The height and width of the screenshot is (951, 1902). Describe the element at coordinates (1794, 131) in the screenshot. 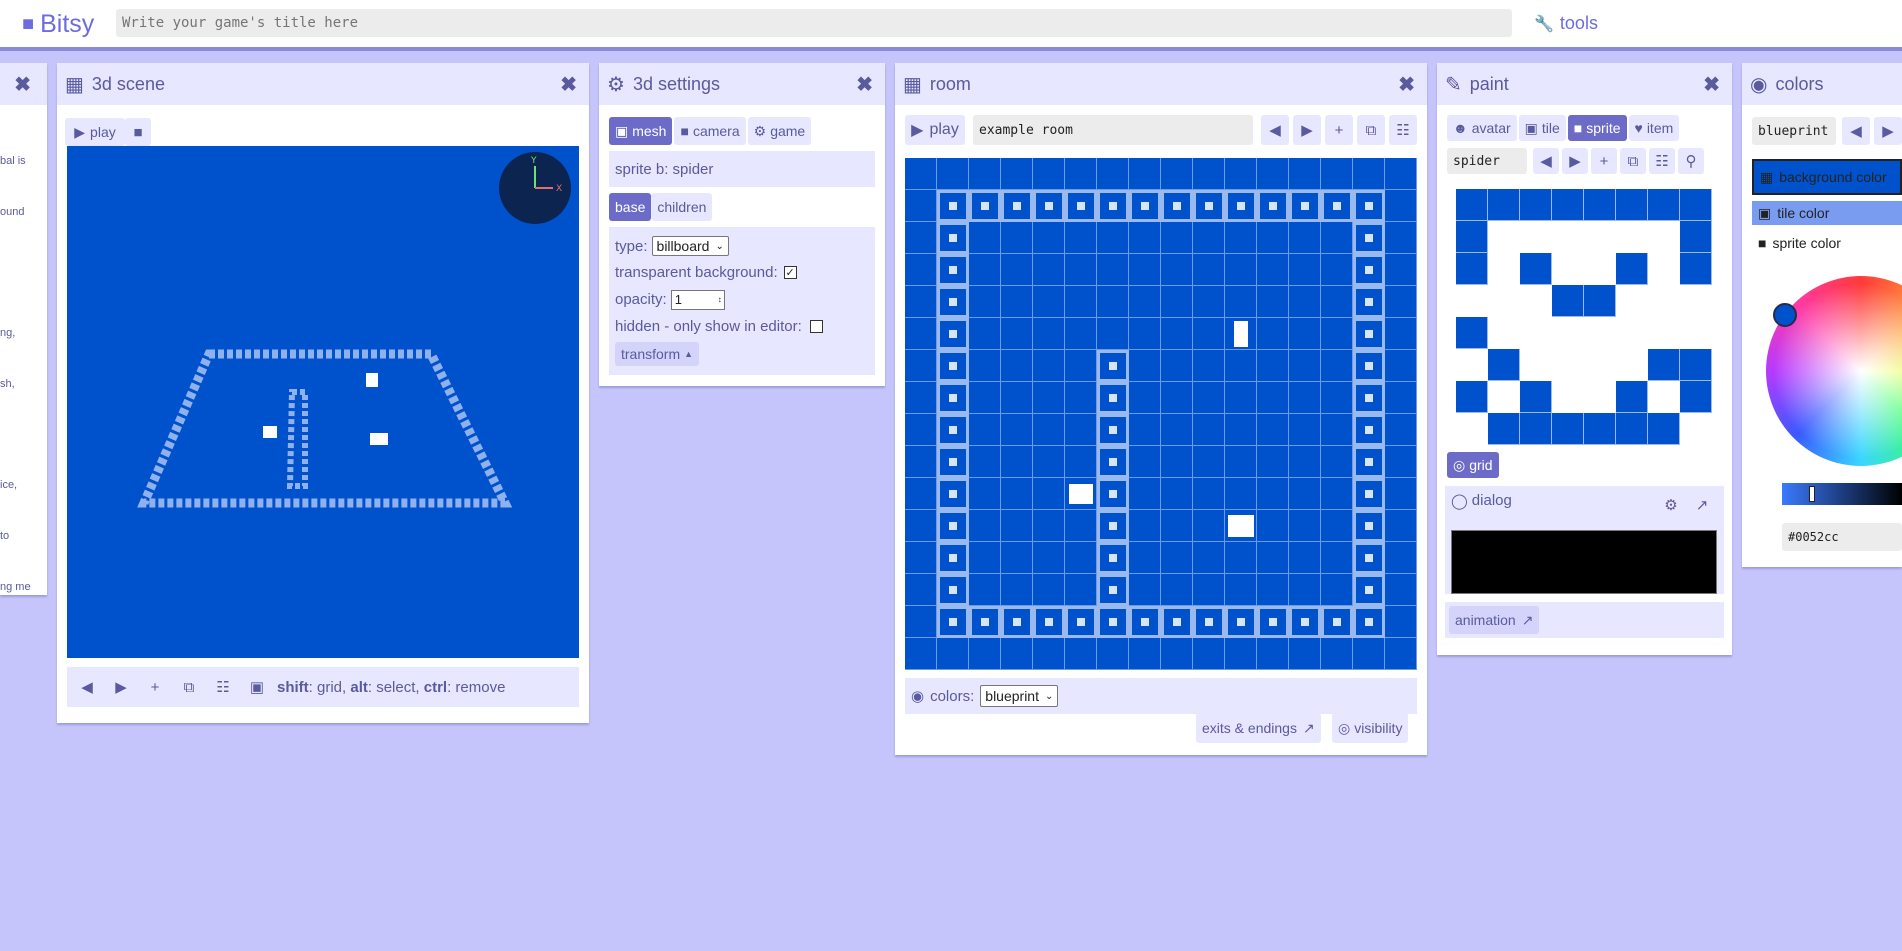

I see `palette-name-input: blueprint` at that location.